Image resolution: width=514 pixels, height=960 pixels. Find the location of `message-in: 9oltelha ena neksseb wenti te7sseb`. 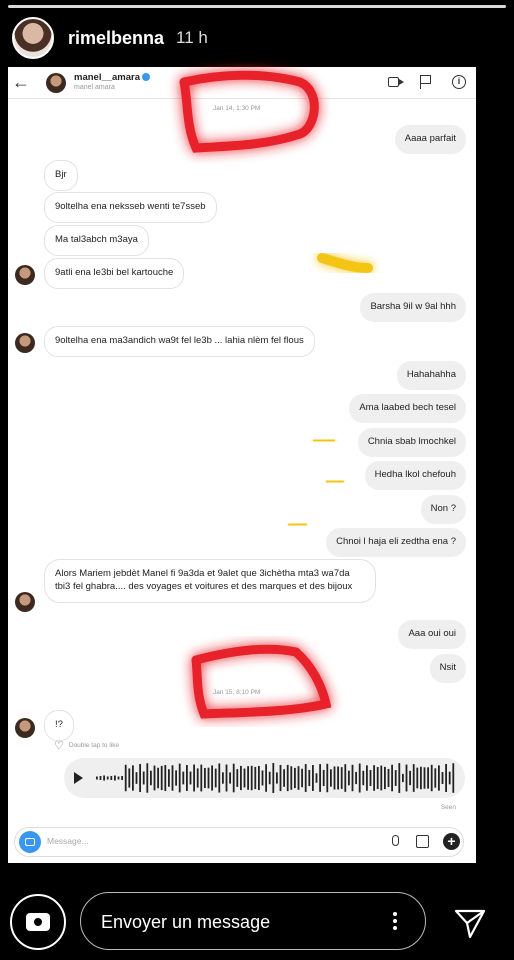

message-in: 9oltelha ena neksseb wenti te7sseb is located at coordinates (130, 207).